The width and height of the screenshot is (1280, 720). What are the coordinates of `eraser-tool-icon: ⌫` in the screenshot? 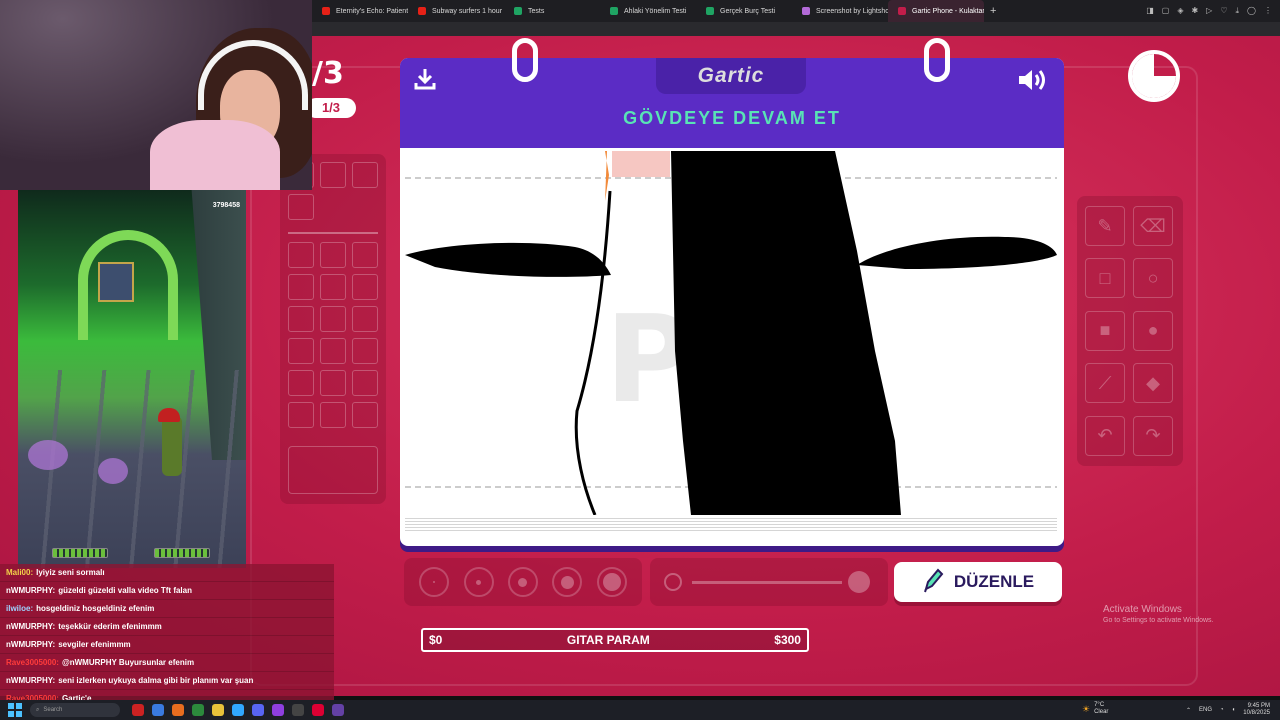 It's located at (1153, 226).